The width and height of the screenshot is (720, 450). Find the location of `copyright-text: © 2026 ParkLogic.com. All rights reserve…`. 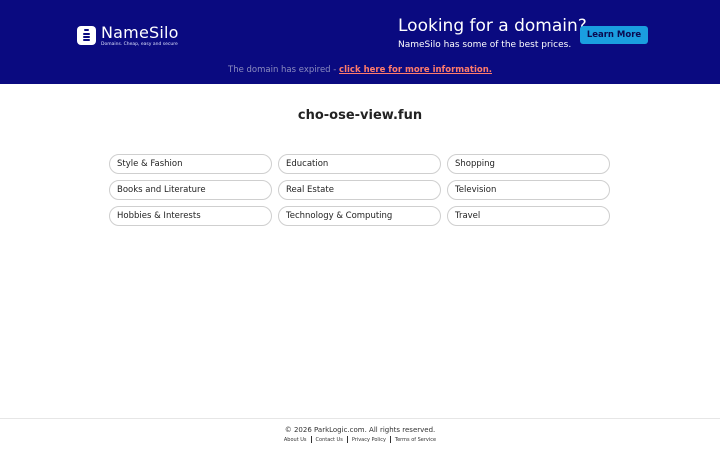

copyright-text: © 2026 ParkLogic.com. All rights reserve… is located at coordinates (360, 430).